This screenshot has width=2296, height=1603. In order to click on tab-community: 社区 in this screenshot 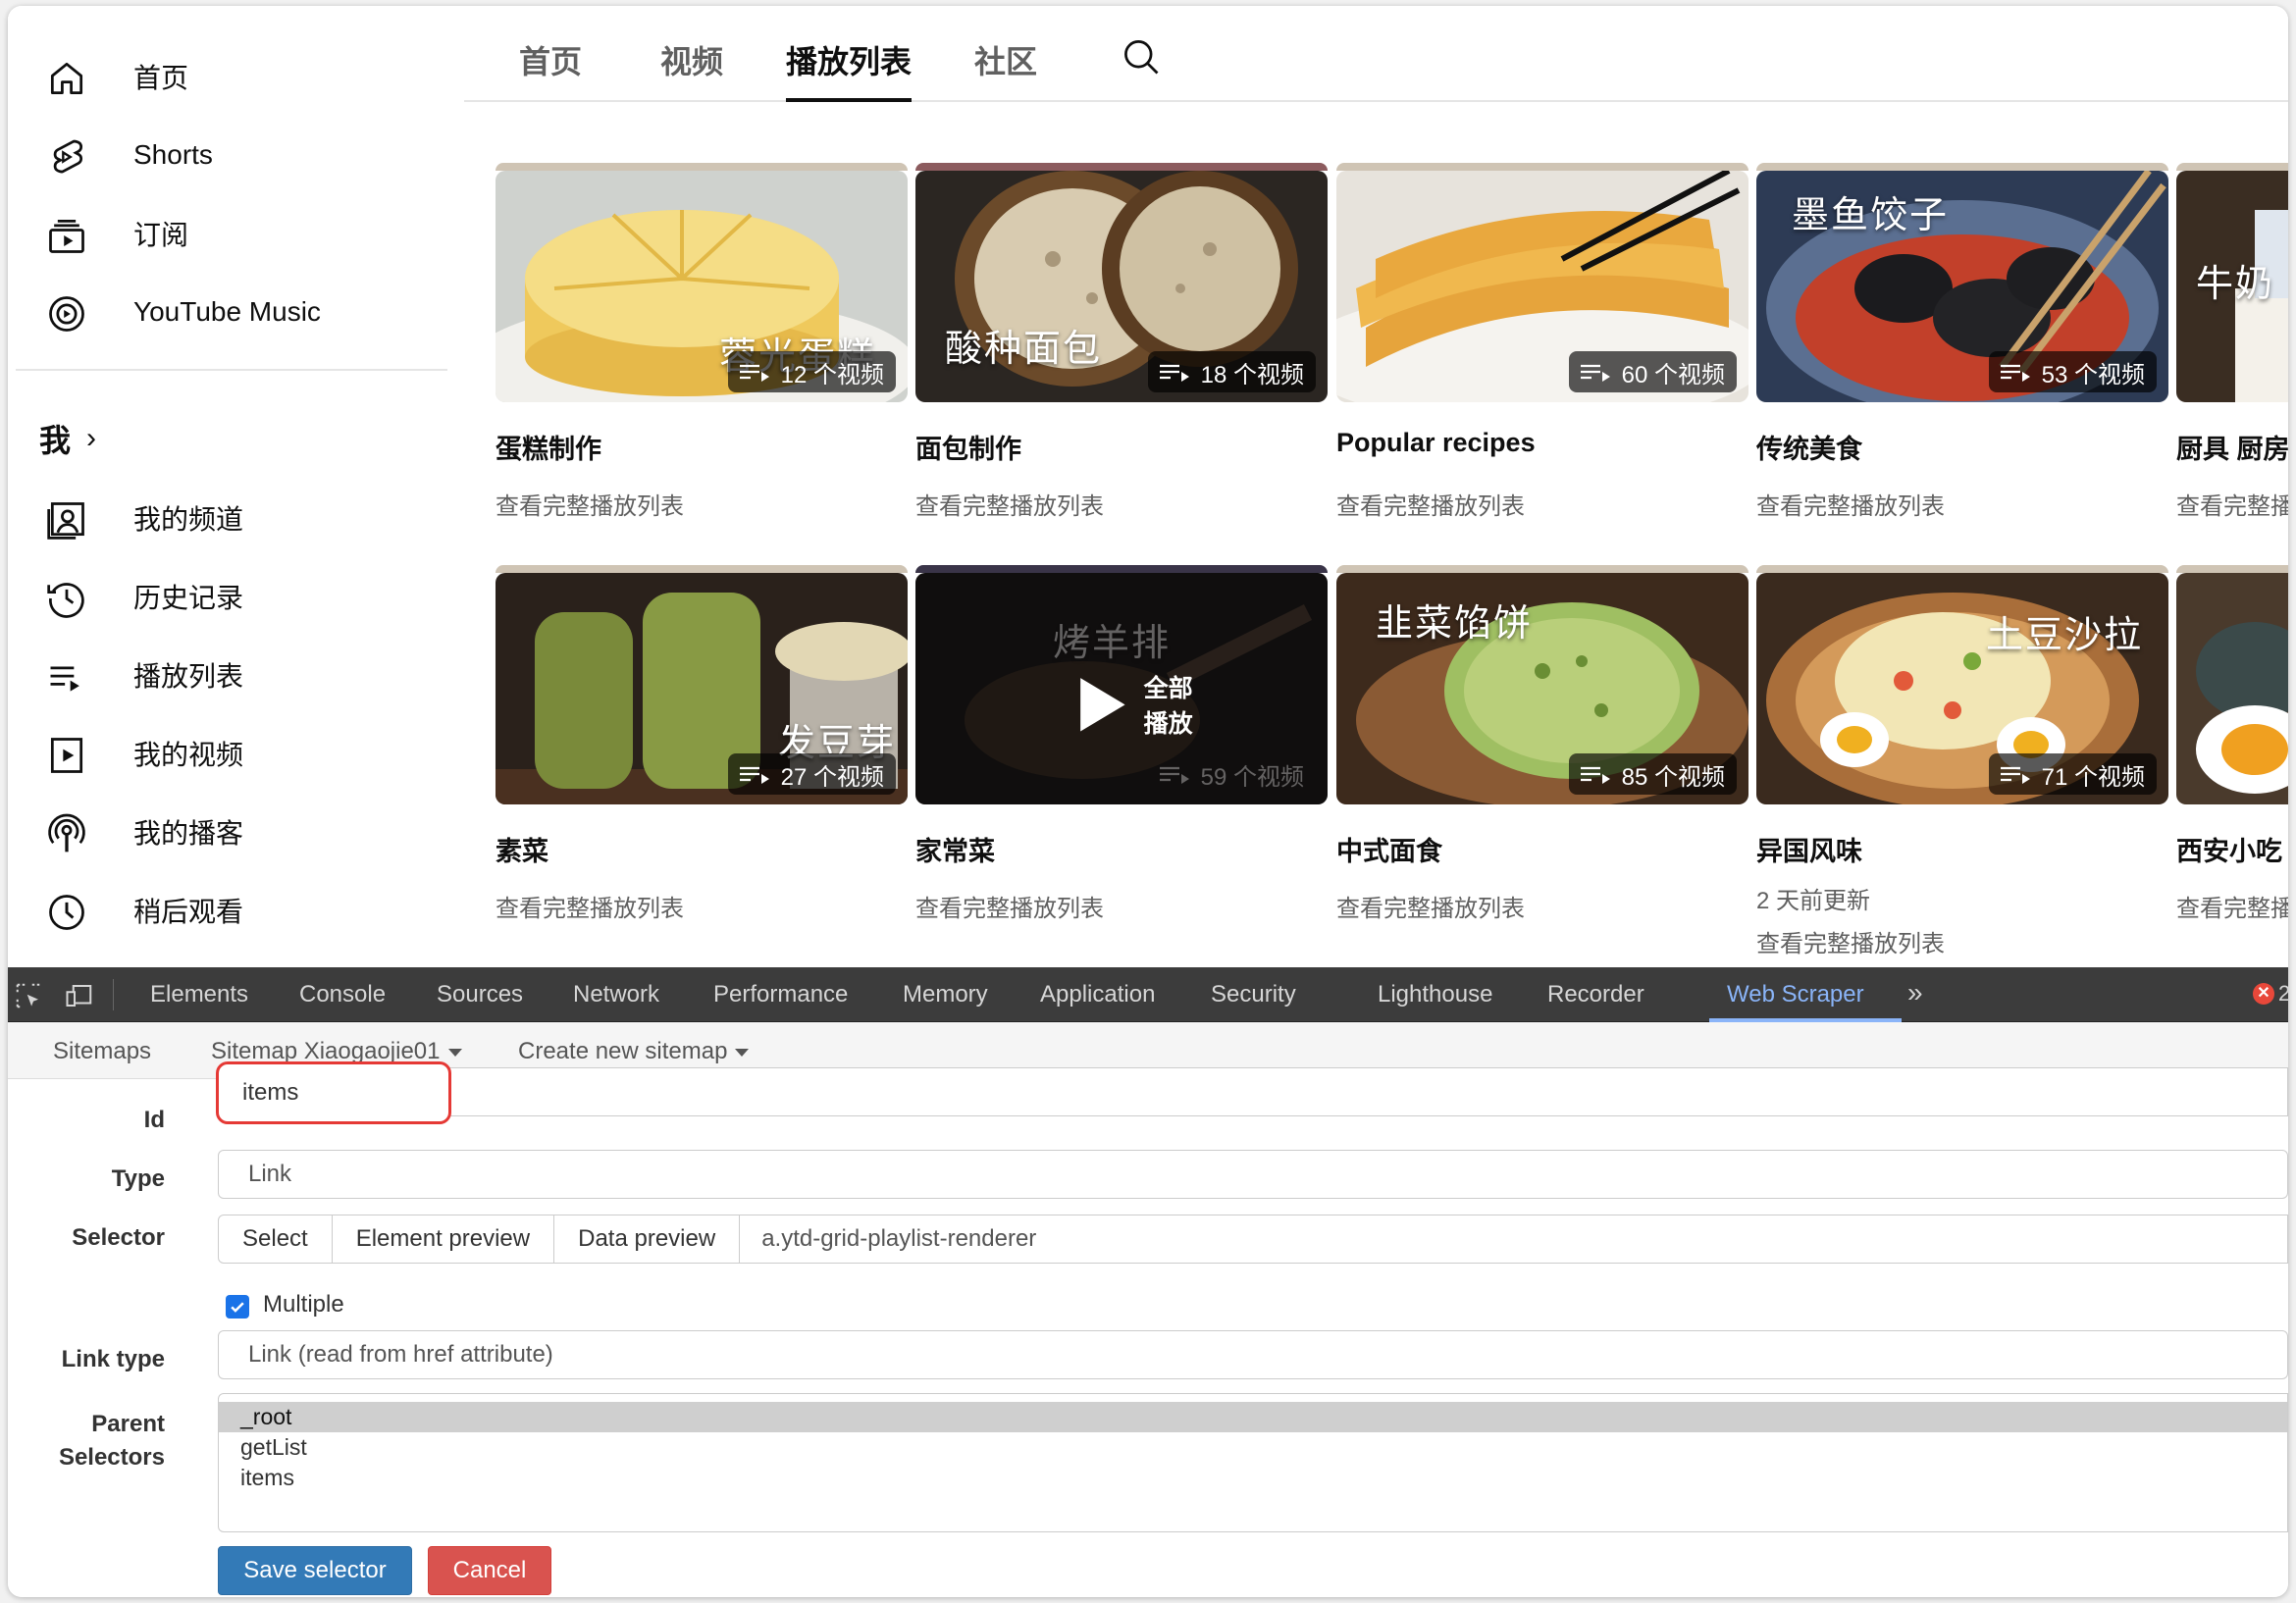, I will do `click(1005, 59)`.